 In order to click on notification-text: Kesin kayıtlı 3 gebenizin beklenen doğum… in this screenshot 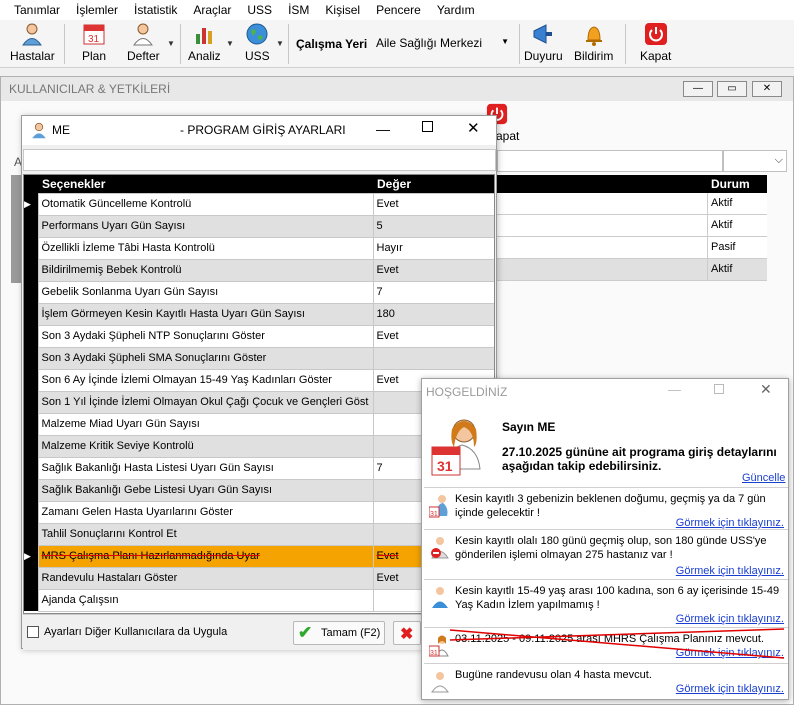, I will do `click(610, 506)`.